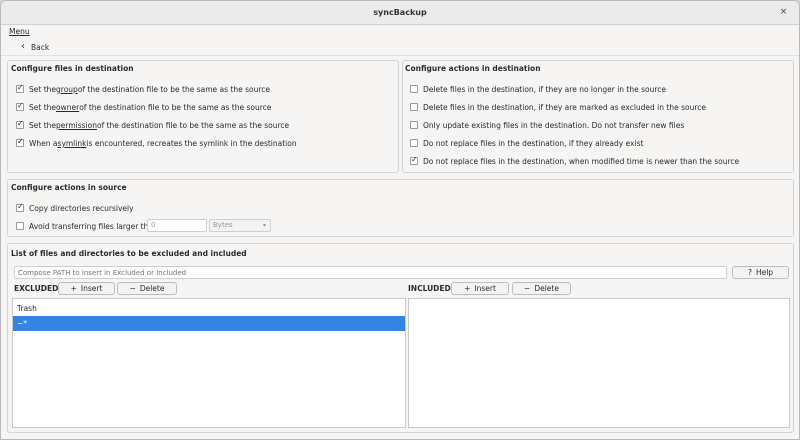 This screenshot has width=800, height=440. Describe the element at coordinates (473, 68) in the screenshot. I see `dest-actions-title: Configure actions in destination` at that location.